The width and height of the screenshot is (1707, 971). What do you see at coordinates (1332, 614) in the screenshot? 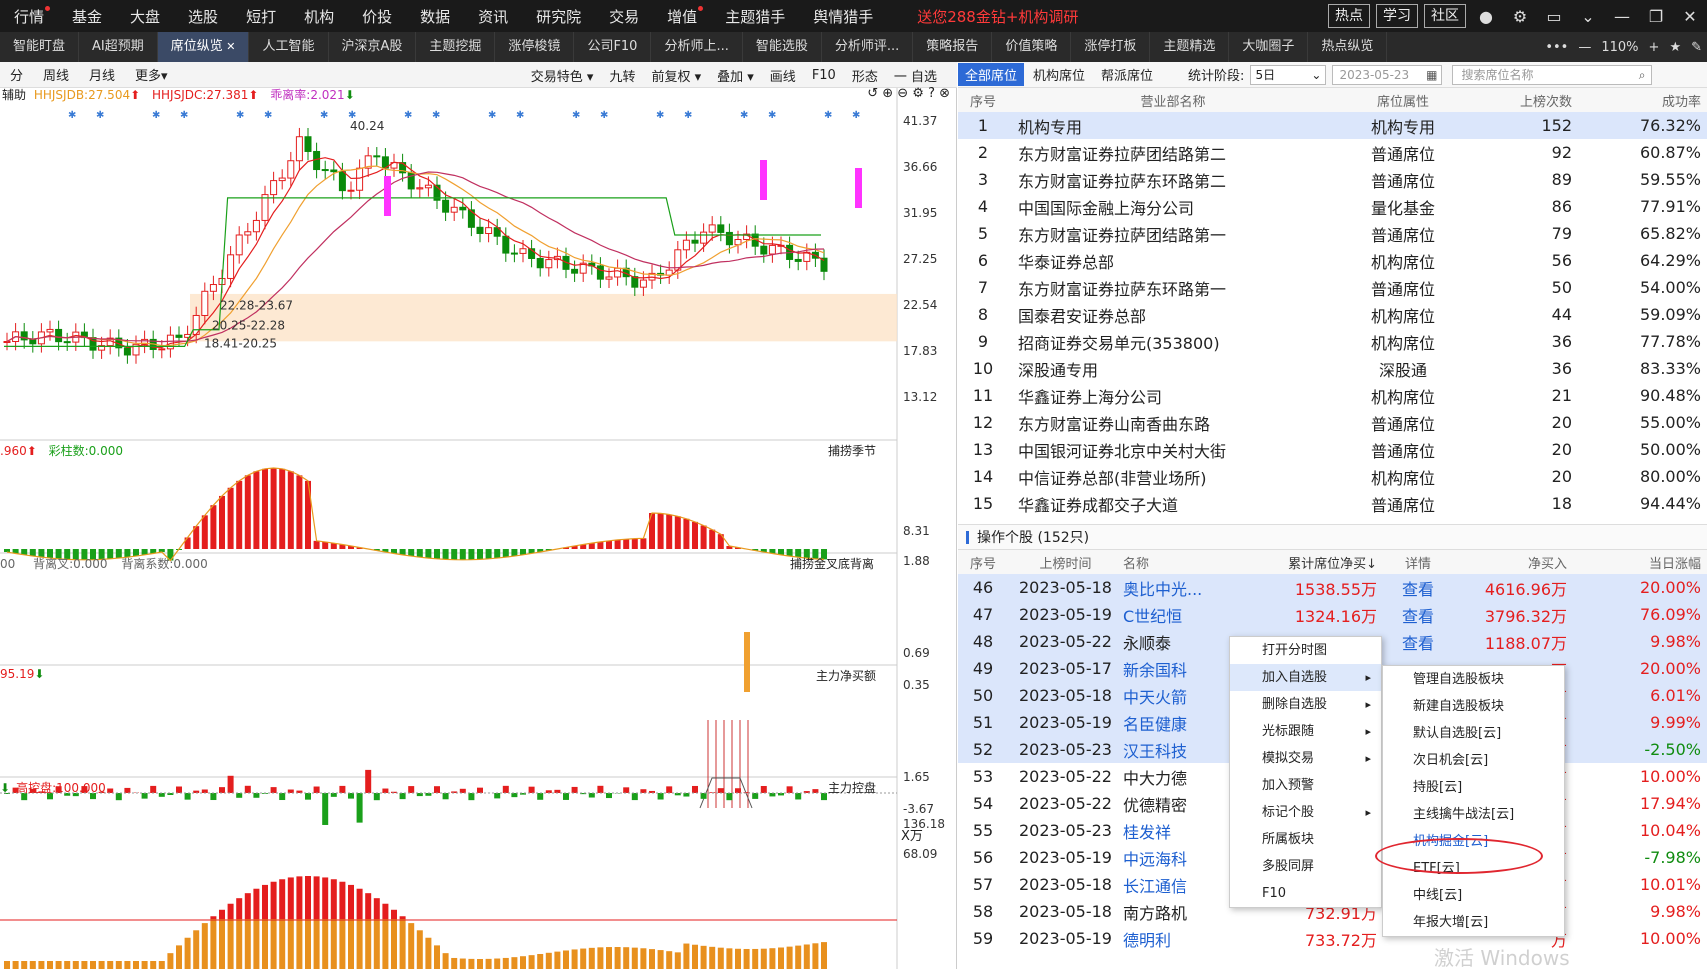
I see `ops-row: 472023-05-19C世纪恒1324.16万查看3796.32万76.09%` at bounding box center [1332, 614].